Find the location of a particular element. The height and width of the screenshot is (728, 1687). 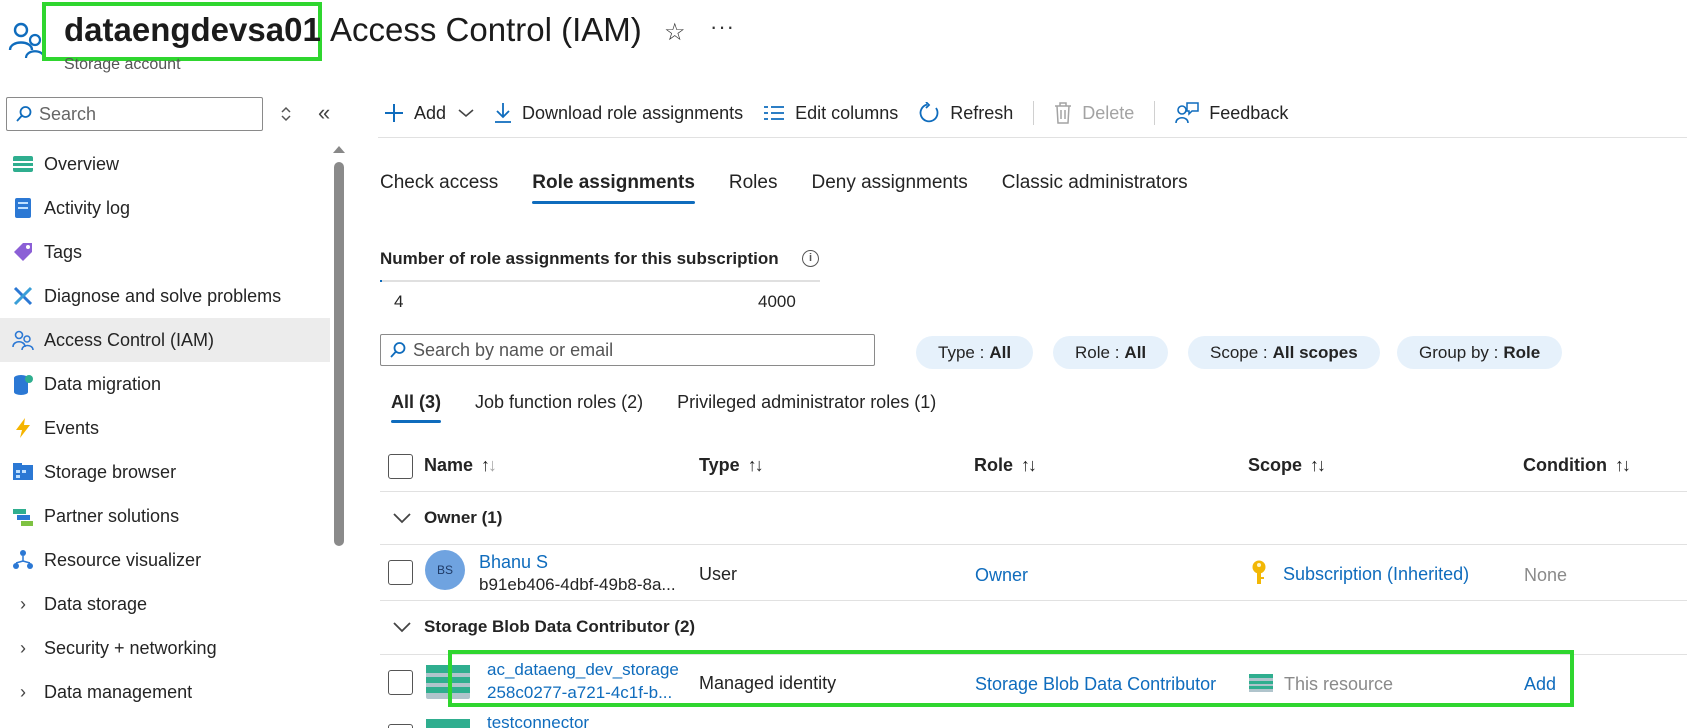

sidebar-item-label: Partner solutions is located at coordinates (112, 515).